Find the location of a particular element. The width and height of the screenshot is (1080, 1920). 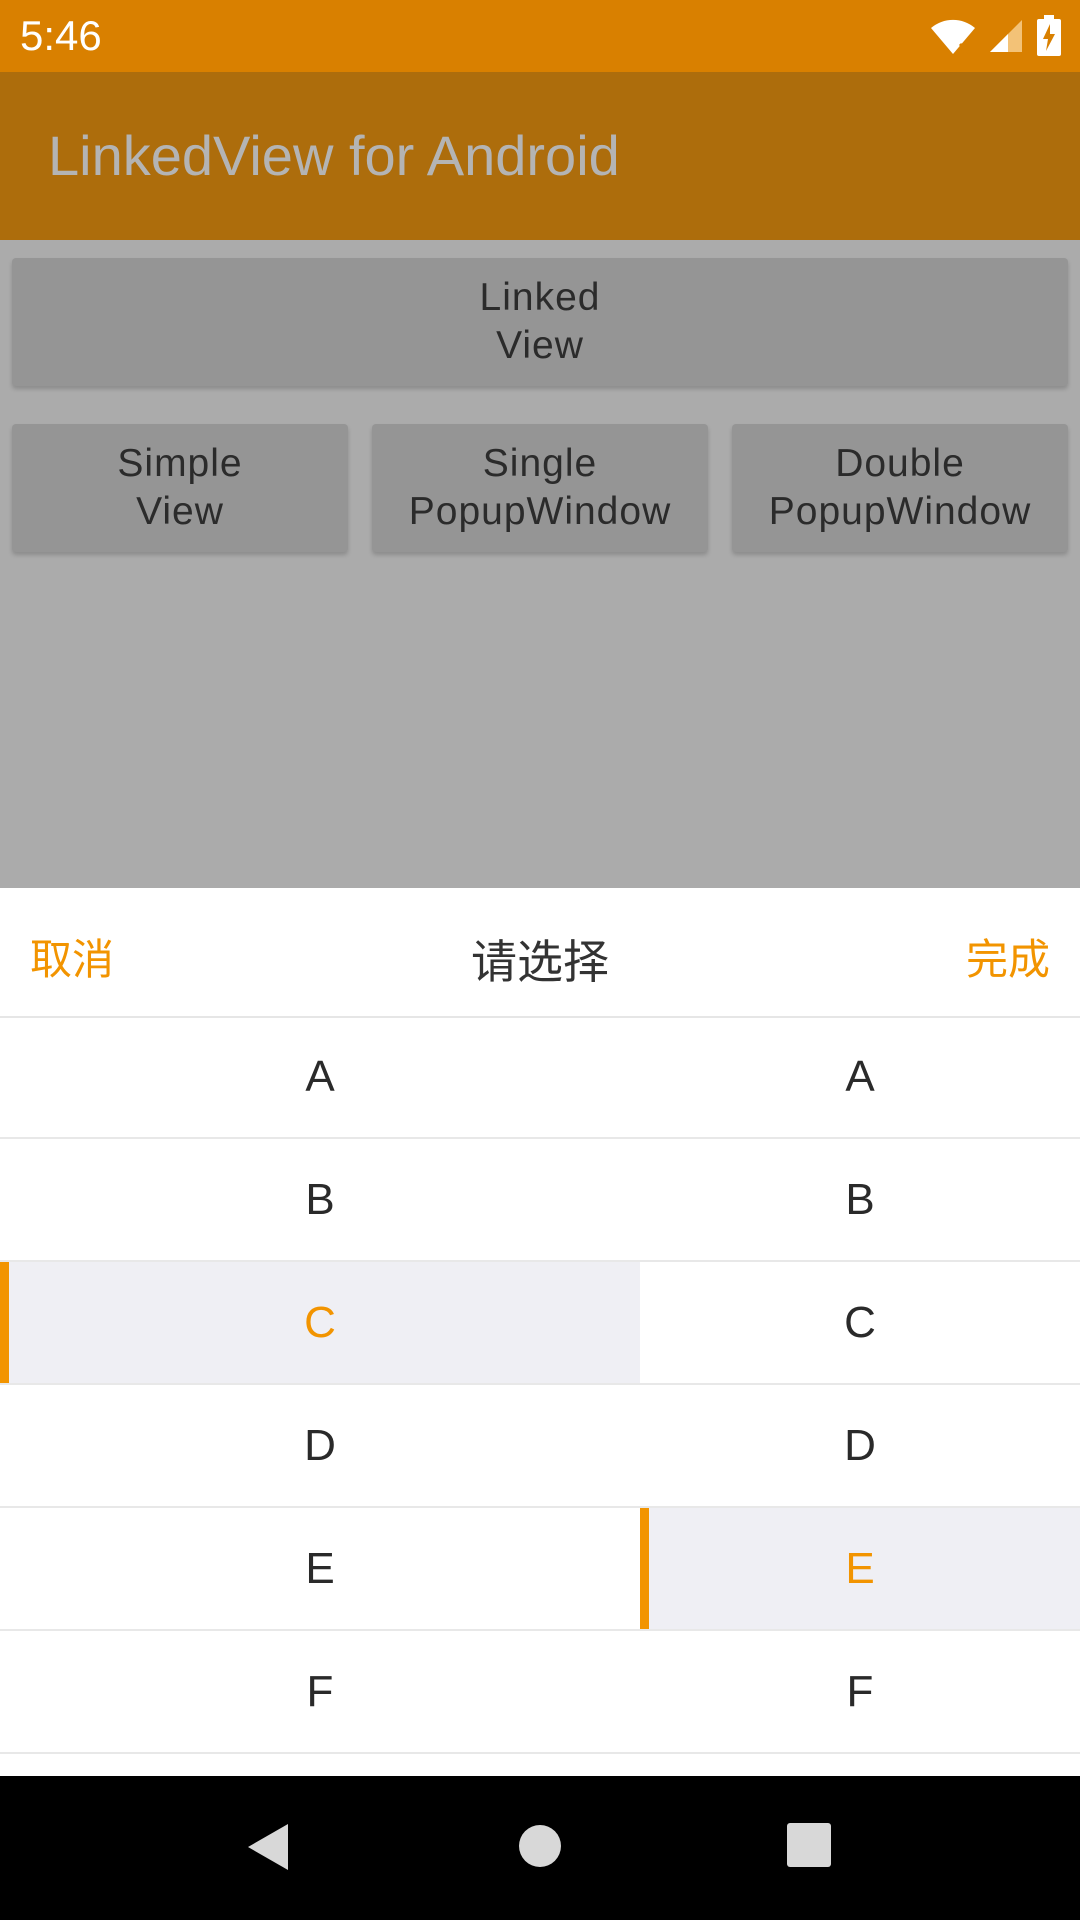

app-bar: LinkedView for Android is located at coordinates (540, 156).